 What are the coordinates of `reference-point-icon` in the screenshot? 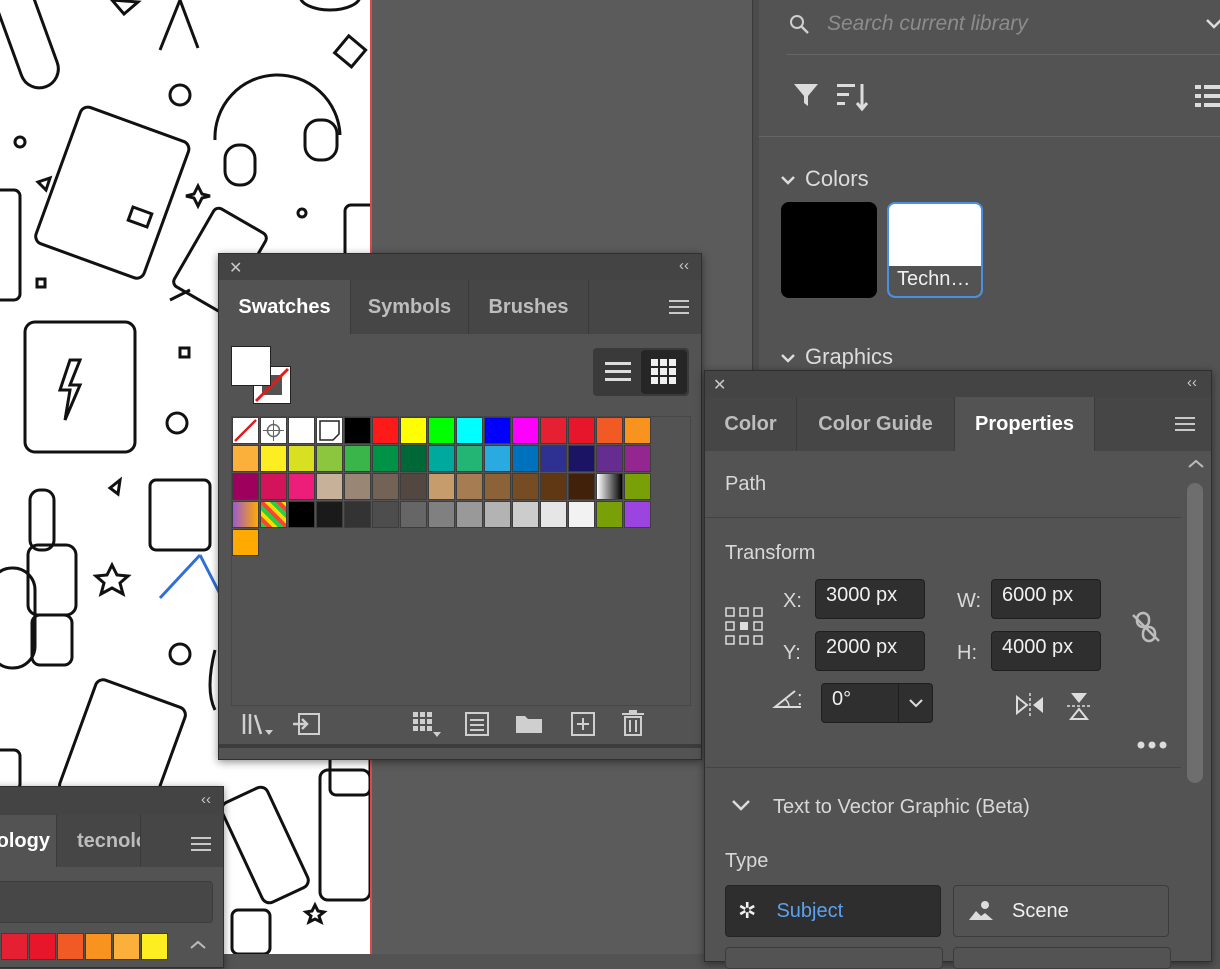 It's located at (744, 626).